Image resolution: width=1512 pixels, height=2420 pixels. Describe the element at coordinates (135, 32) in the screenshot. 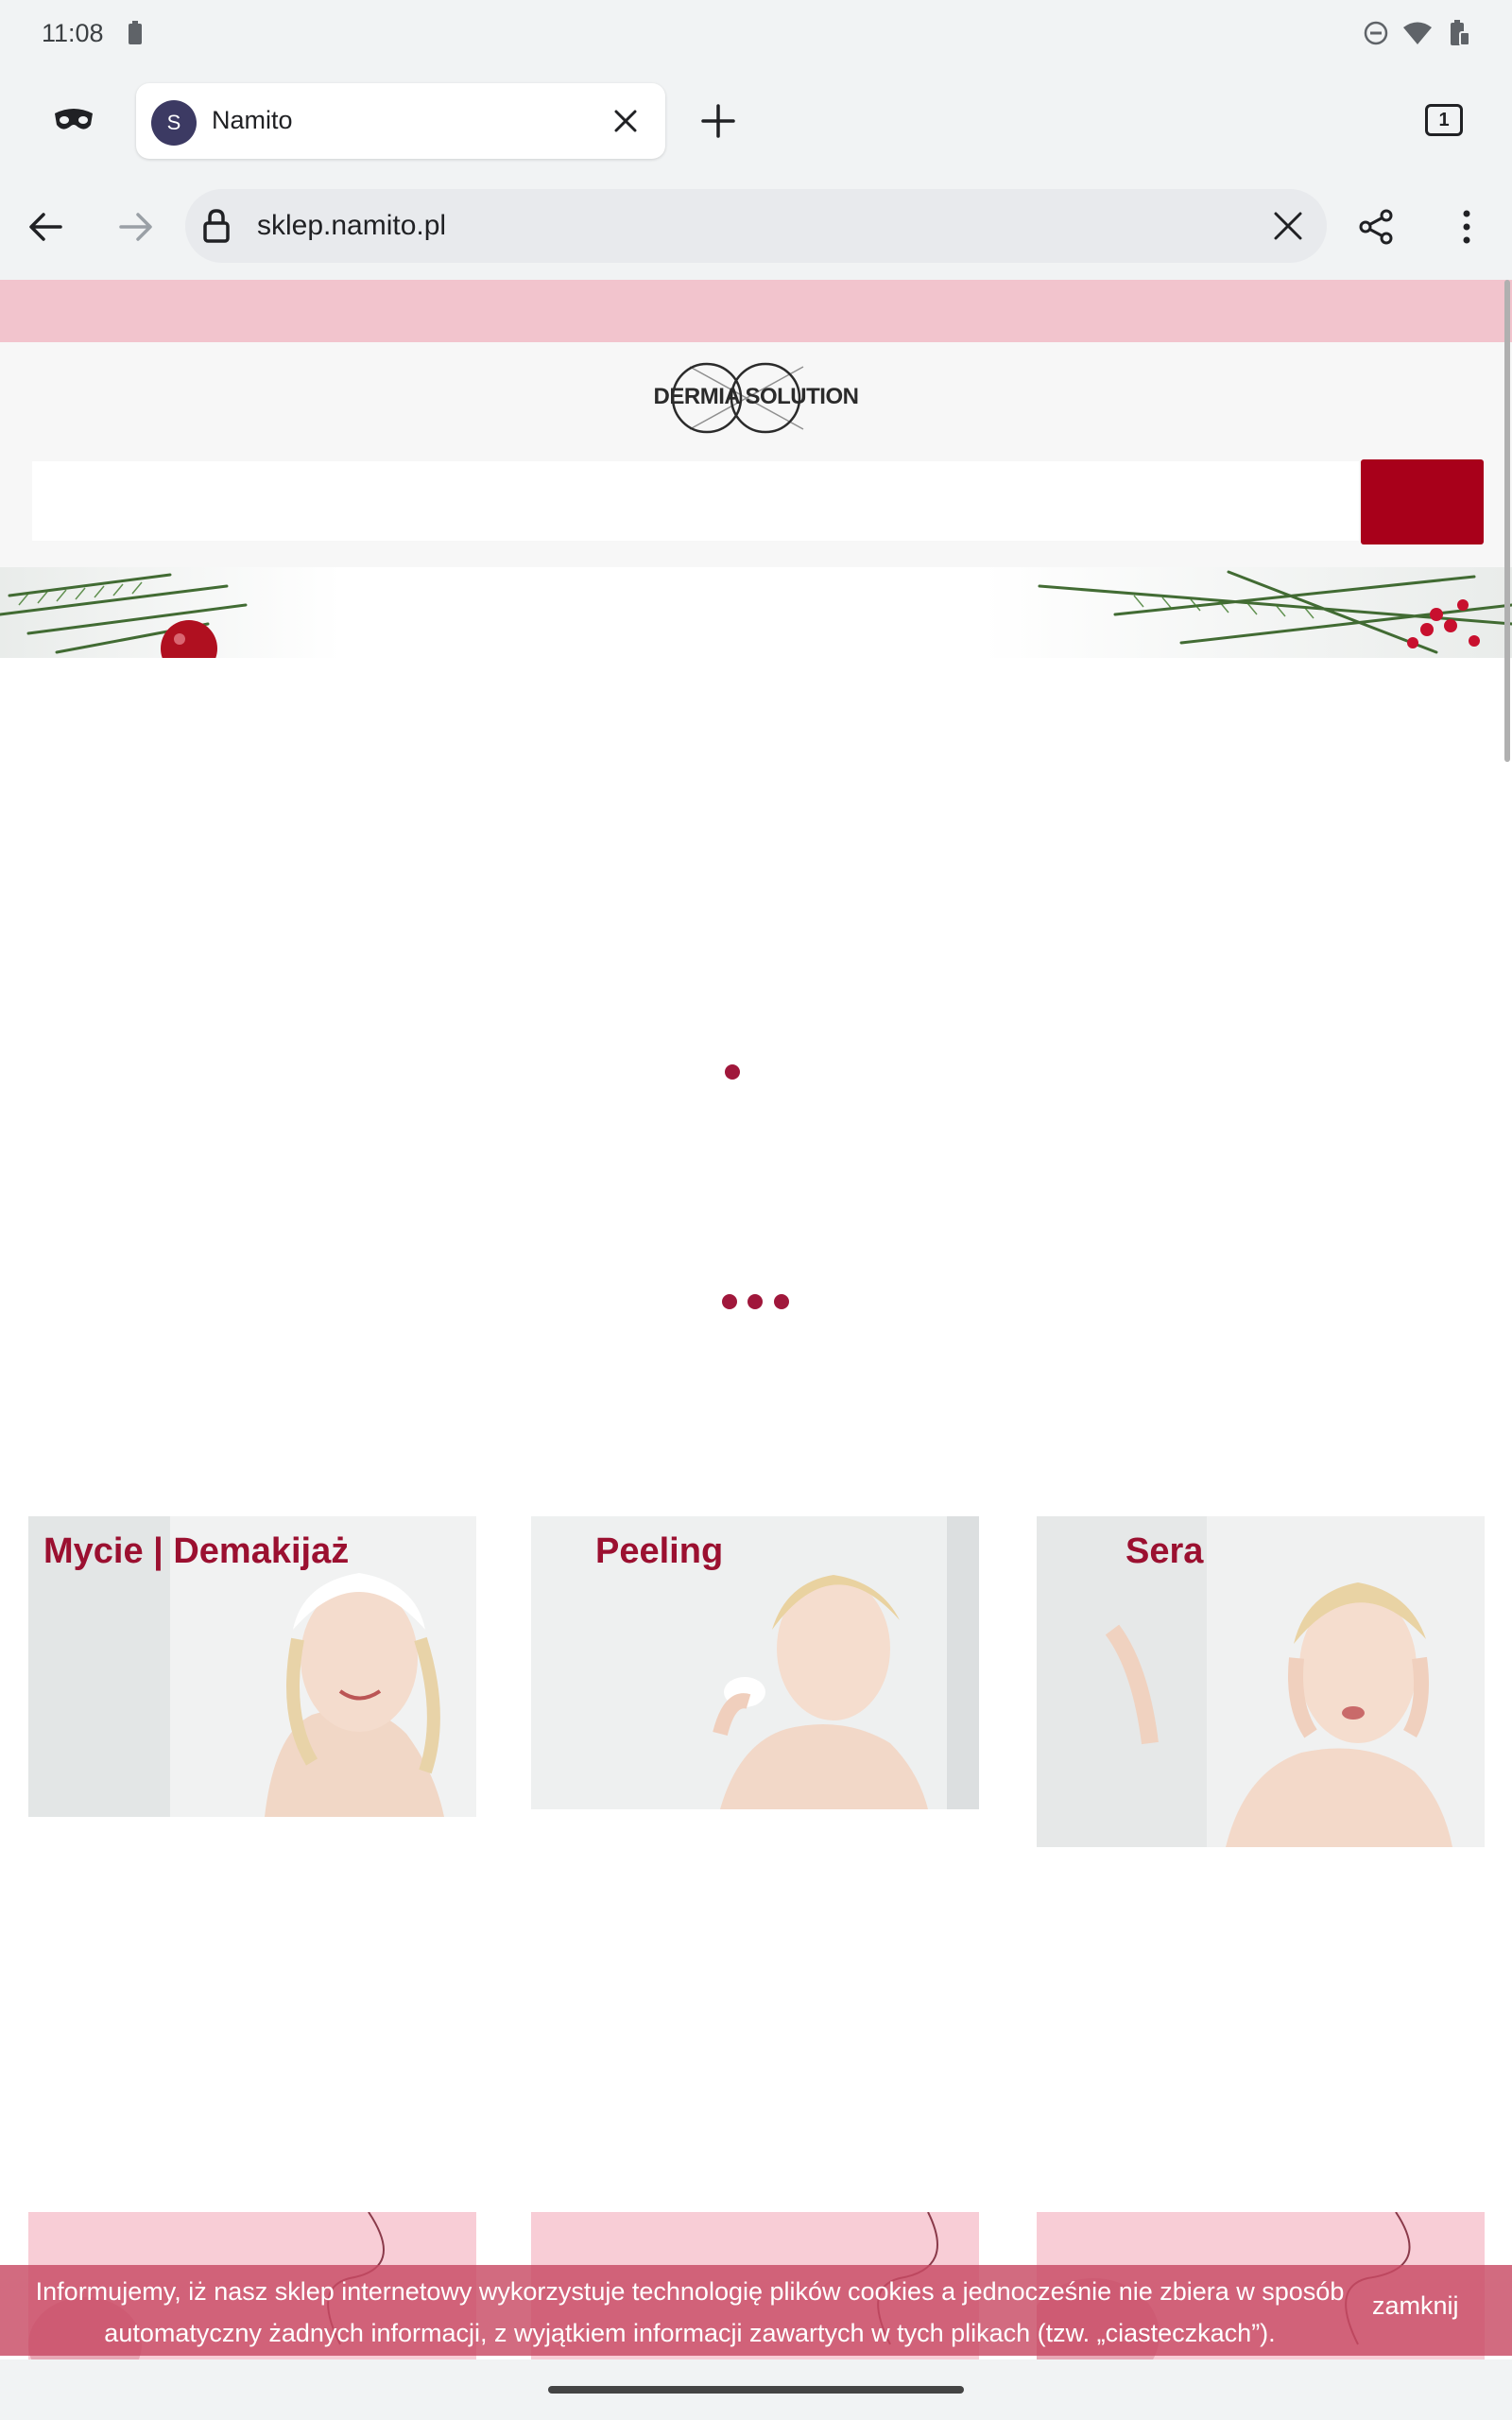

I see `battery-saver-icon` at that location.